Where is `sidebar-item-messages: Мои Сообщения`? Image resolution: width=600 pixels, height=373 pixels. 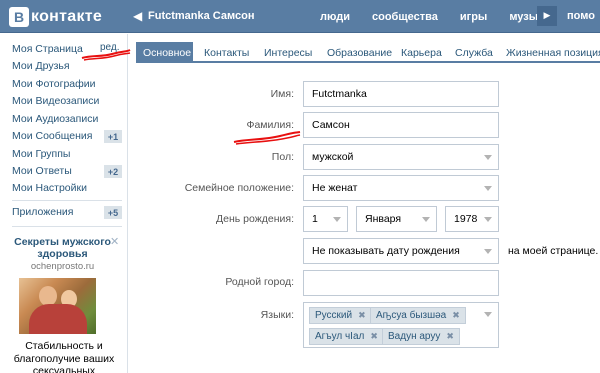
sidebar-item-messages: Мои Сообщения is located at coordinates (52, 136).